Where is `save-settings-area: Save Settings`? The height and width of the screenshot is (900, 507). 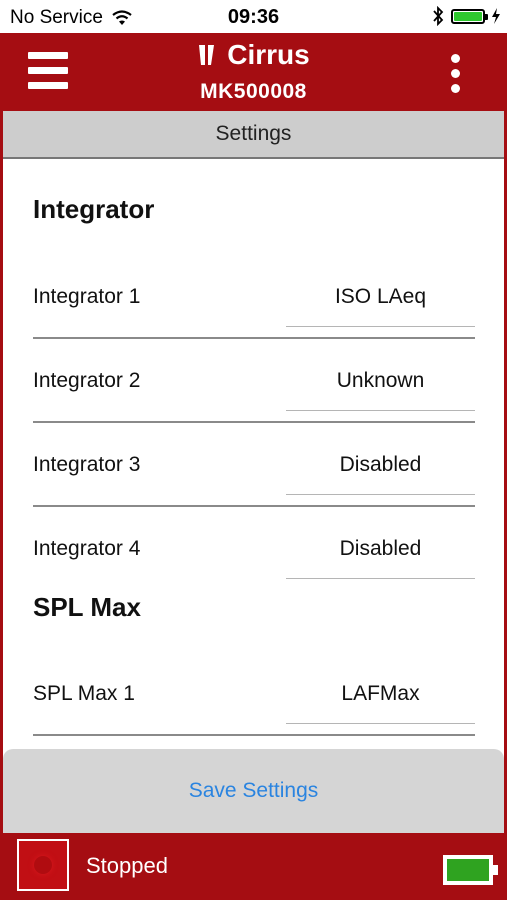
save-settings-area: Save Settings is located at coordinates (253, 791).